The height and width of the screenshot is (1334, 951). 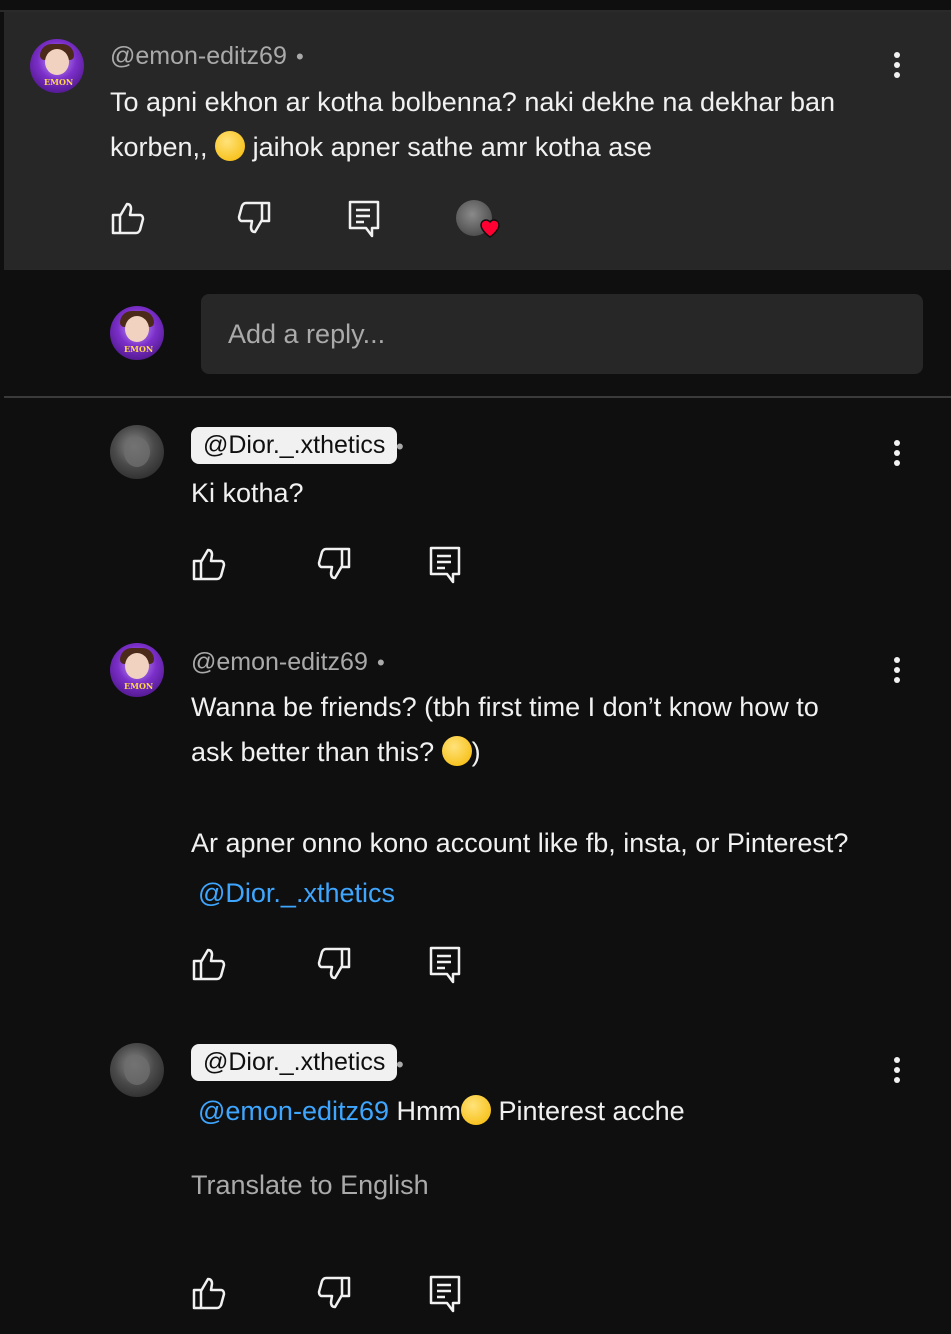 I want to click on teary-emoji-icon, so click(x=476, y=1110).